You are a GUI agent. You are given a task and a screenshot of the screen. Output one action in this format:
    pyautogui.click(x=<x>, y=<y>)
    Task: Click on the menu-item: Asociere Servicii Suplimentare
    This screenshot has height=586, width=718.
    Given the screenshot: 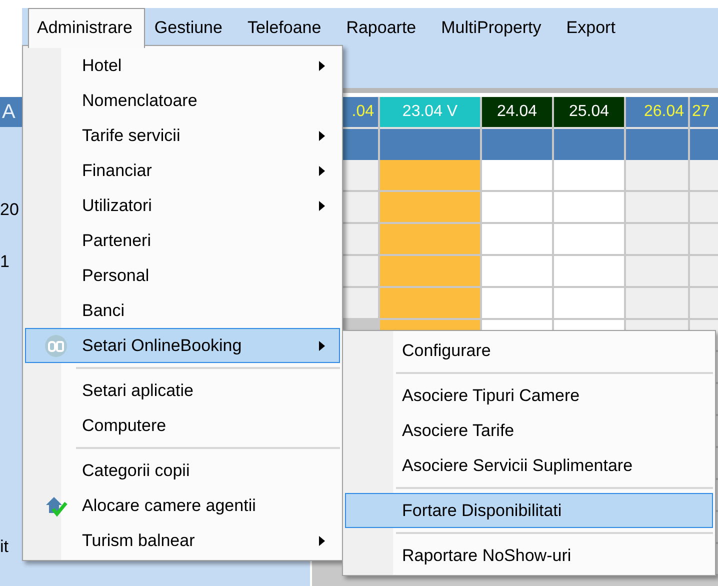 What is the action you would take?
    pyautogui.click(x=529, y=465)
    